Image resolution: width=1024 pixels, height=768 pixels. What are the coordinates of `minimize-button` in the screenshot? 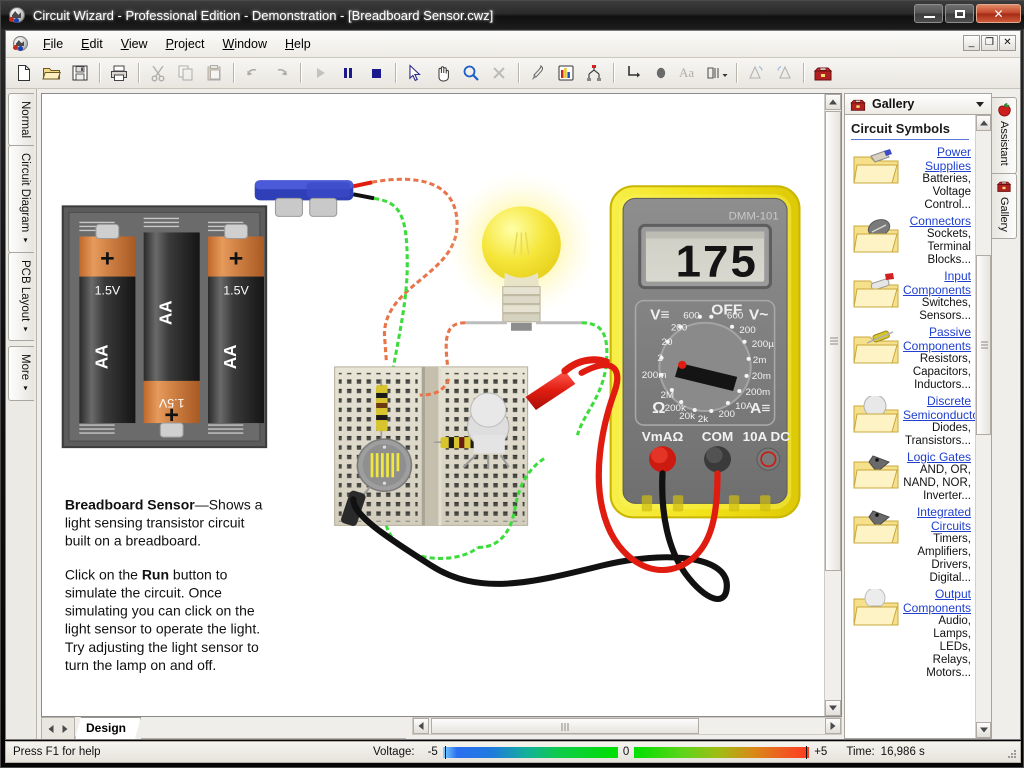 It's located at (928, 13).